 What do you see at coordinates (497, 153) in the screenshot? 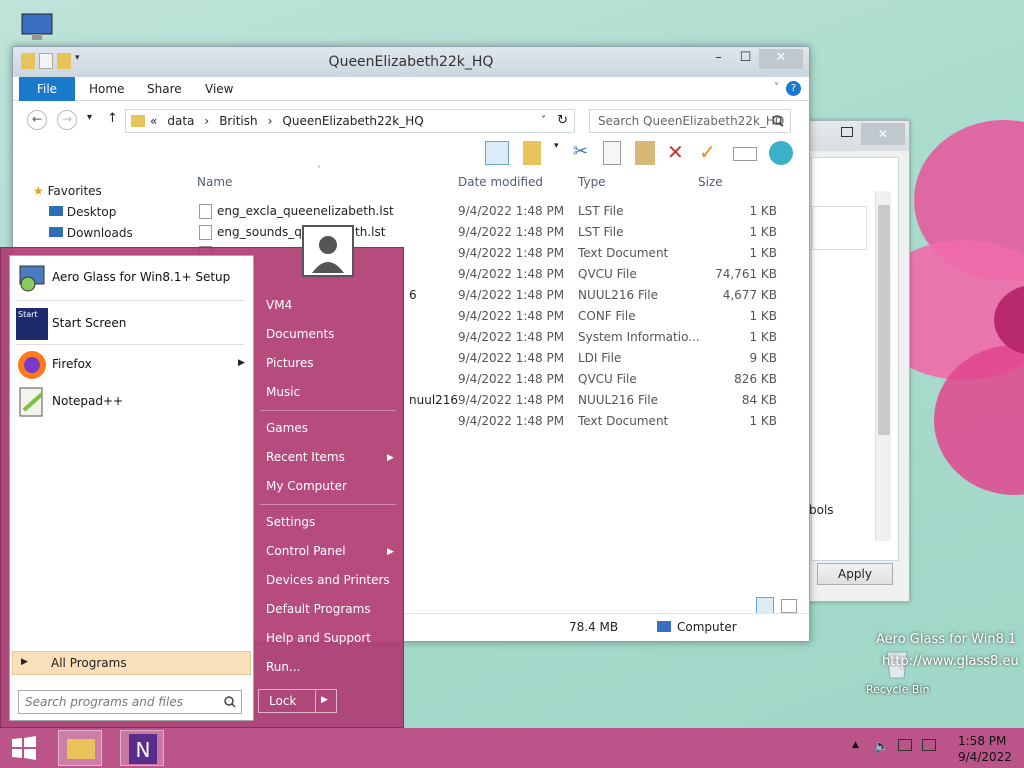
I see `preview-pane-icon` at bounding box center [497, 153].